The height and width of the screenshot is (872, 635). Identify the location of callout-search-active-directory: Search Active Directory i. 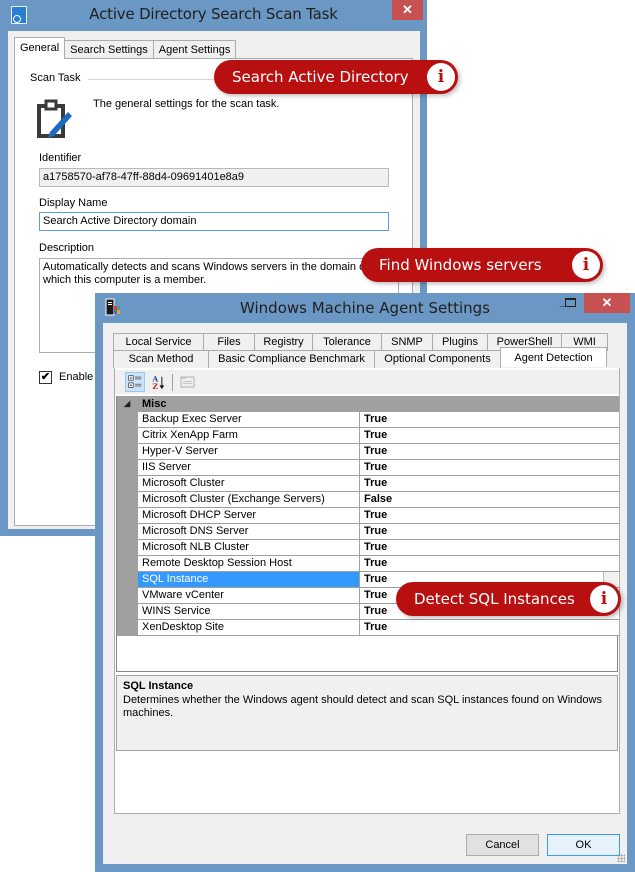
(336, 77).